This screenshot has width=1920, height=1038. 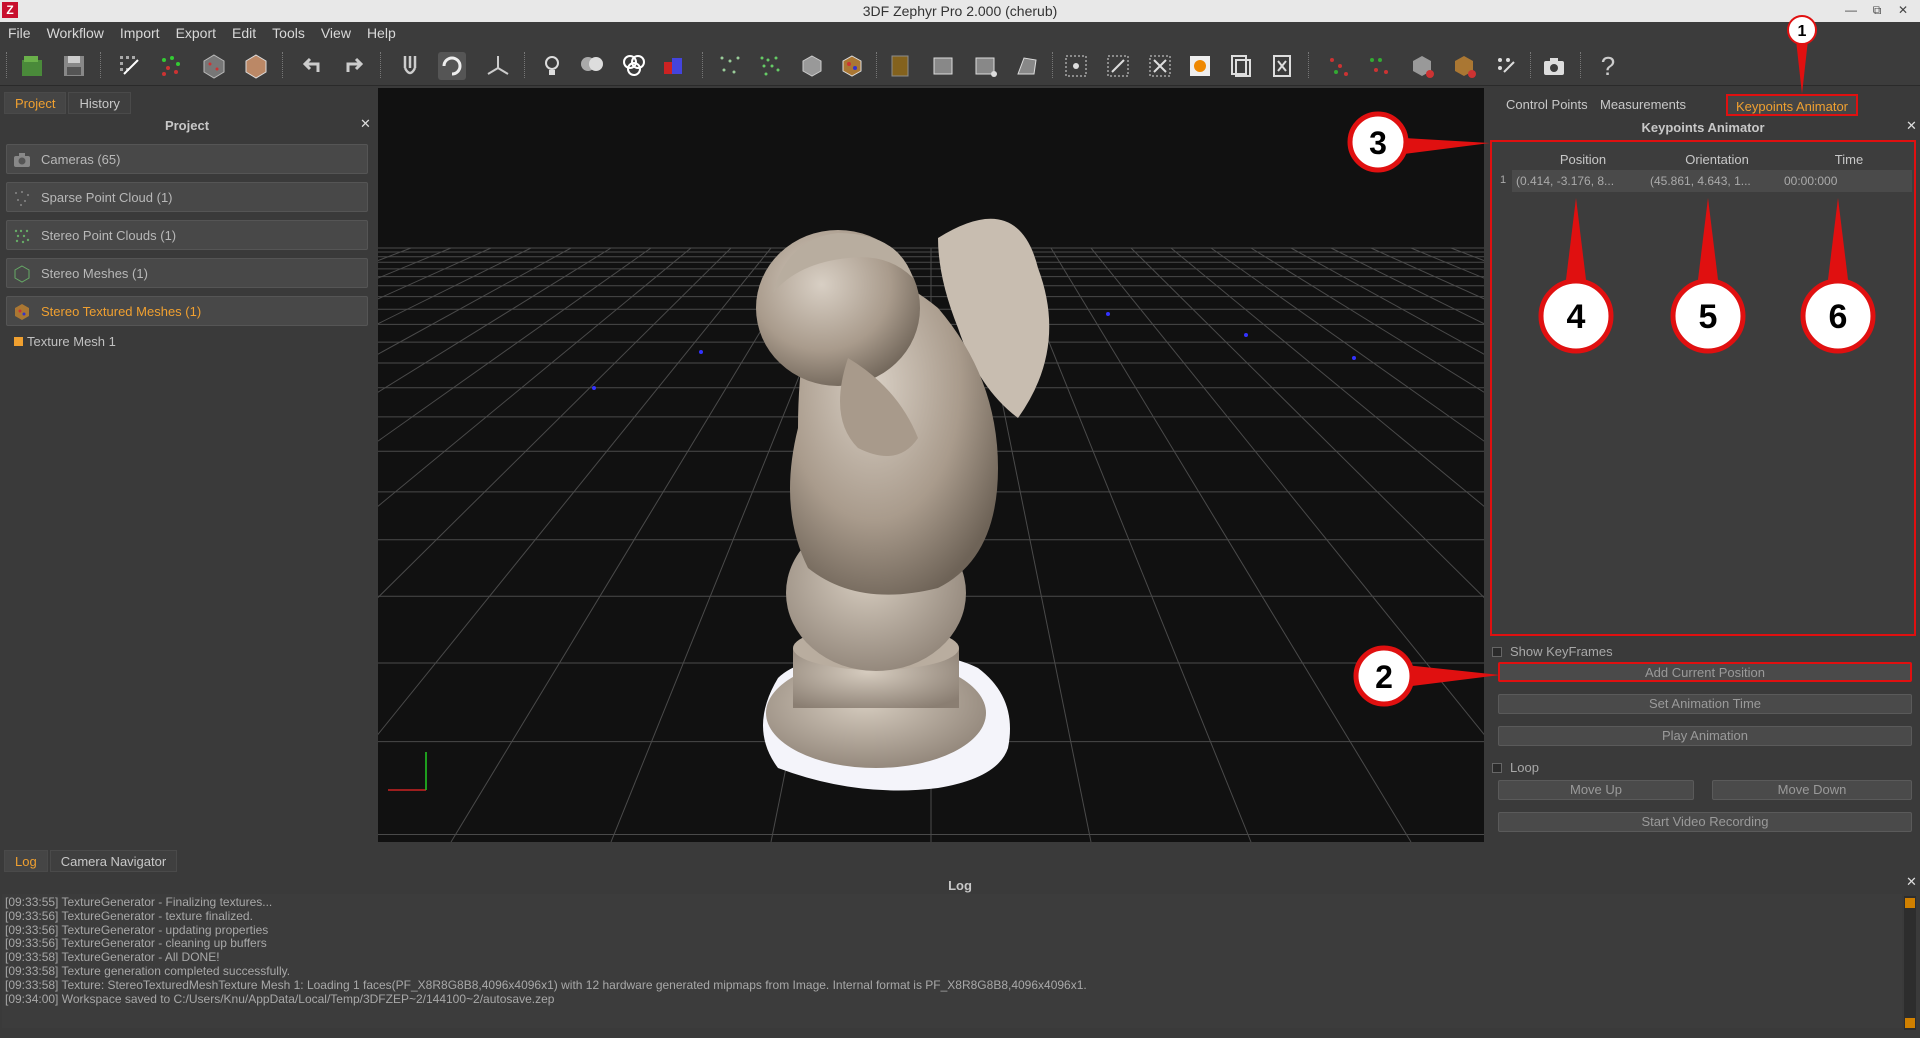 I want to click on callout-label: 4, so click(x=1576, y=317).